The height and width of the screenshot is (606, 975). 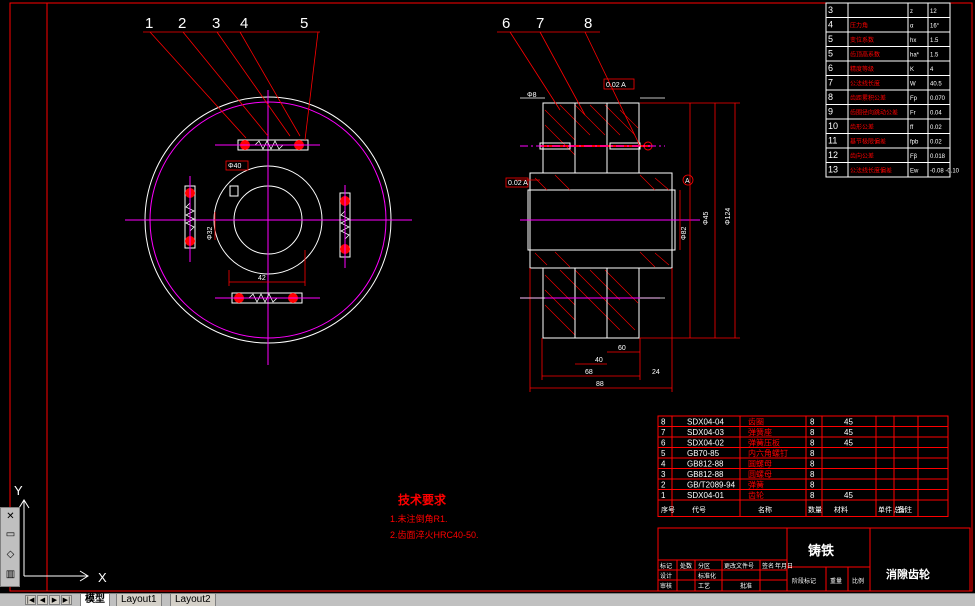 What do you see at coordinates (936, 114) in the screenshot?
I see `param-cell: 0.04` at bounding box center [936, 114].